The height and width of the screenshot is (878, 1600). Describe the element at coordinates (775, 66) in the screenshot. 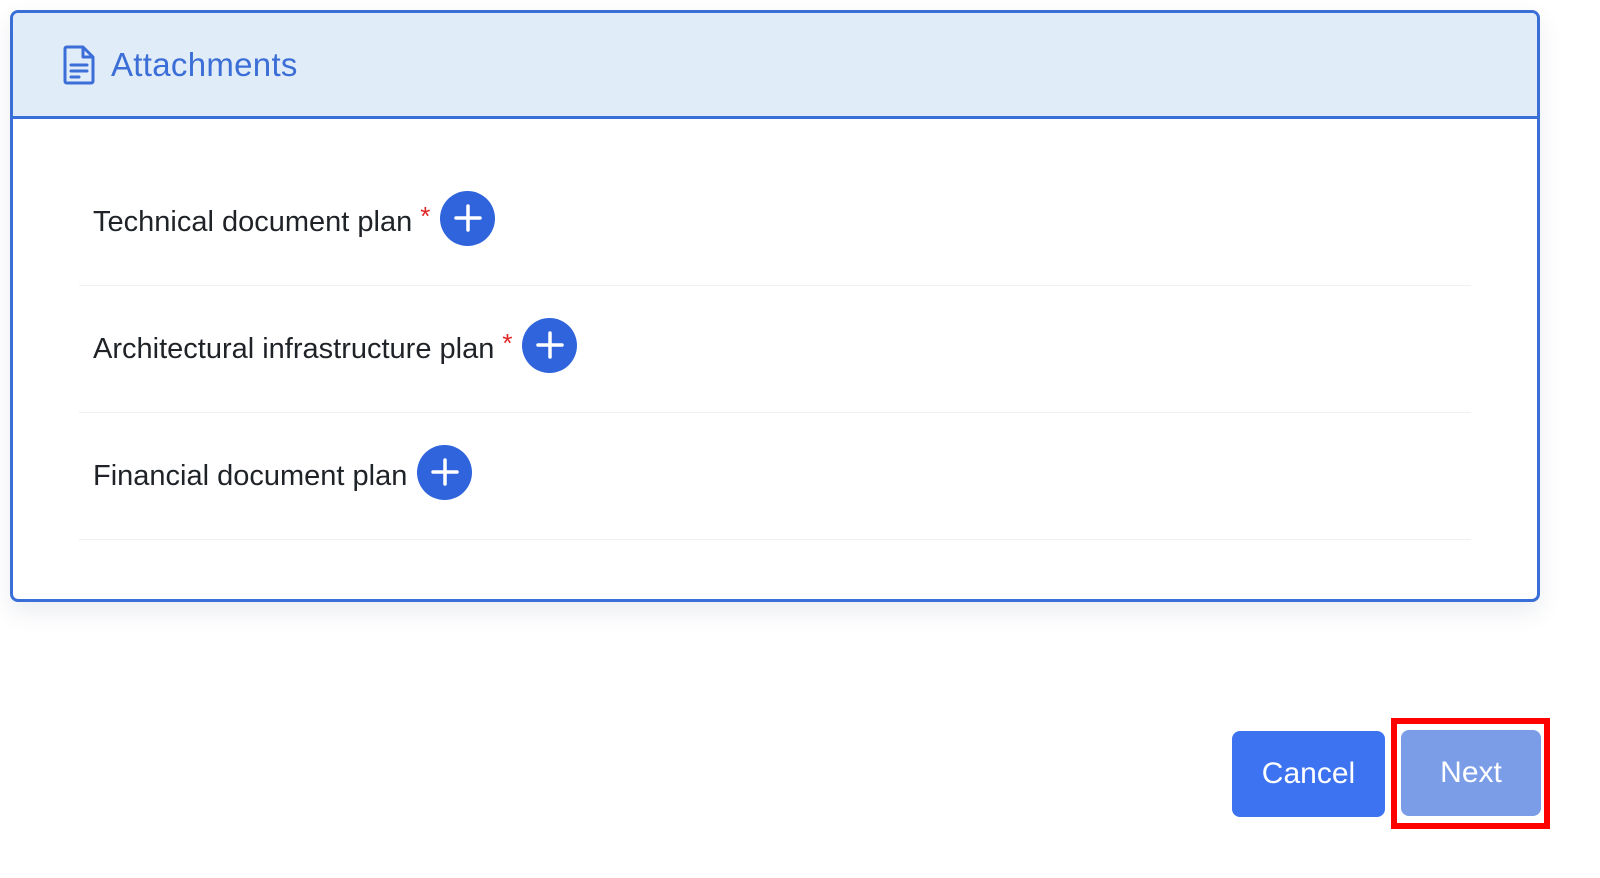

I see `panel-header: Attachments` at that location.